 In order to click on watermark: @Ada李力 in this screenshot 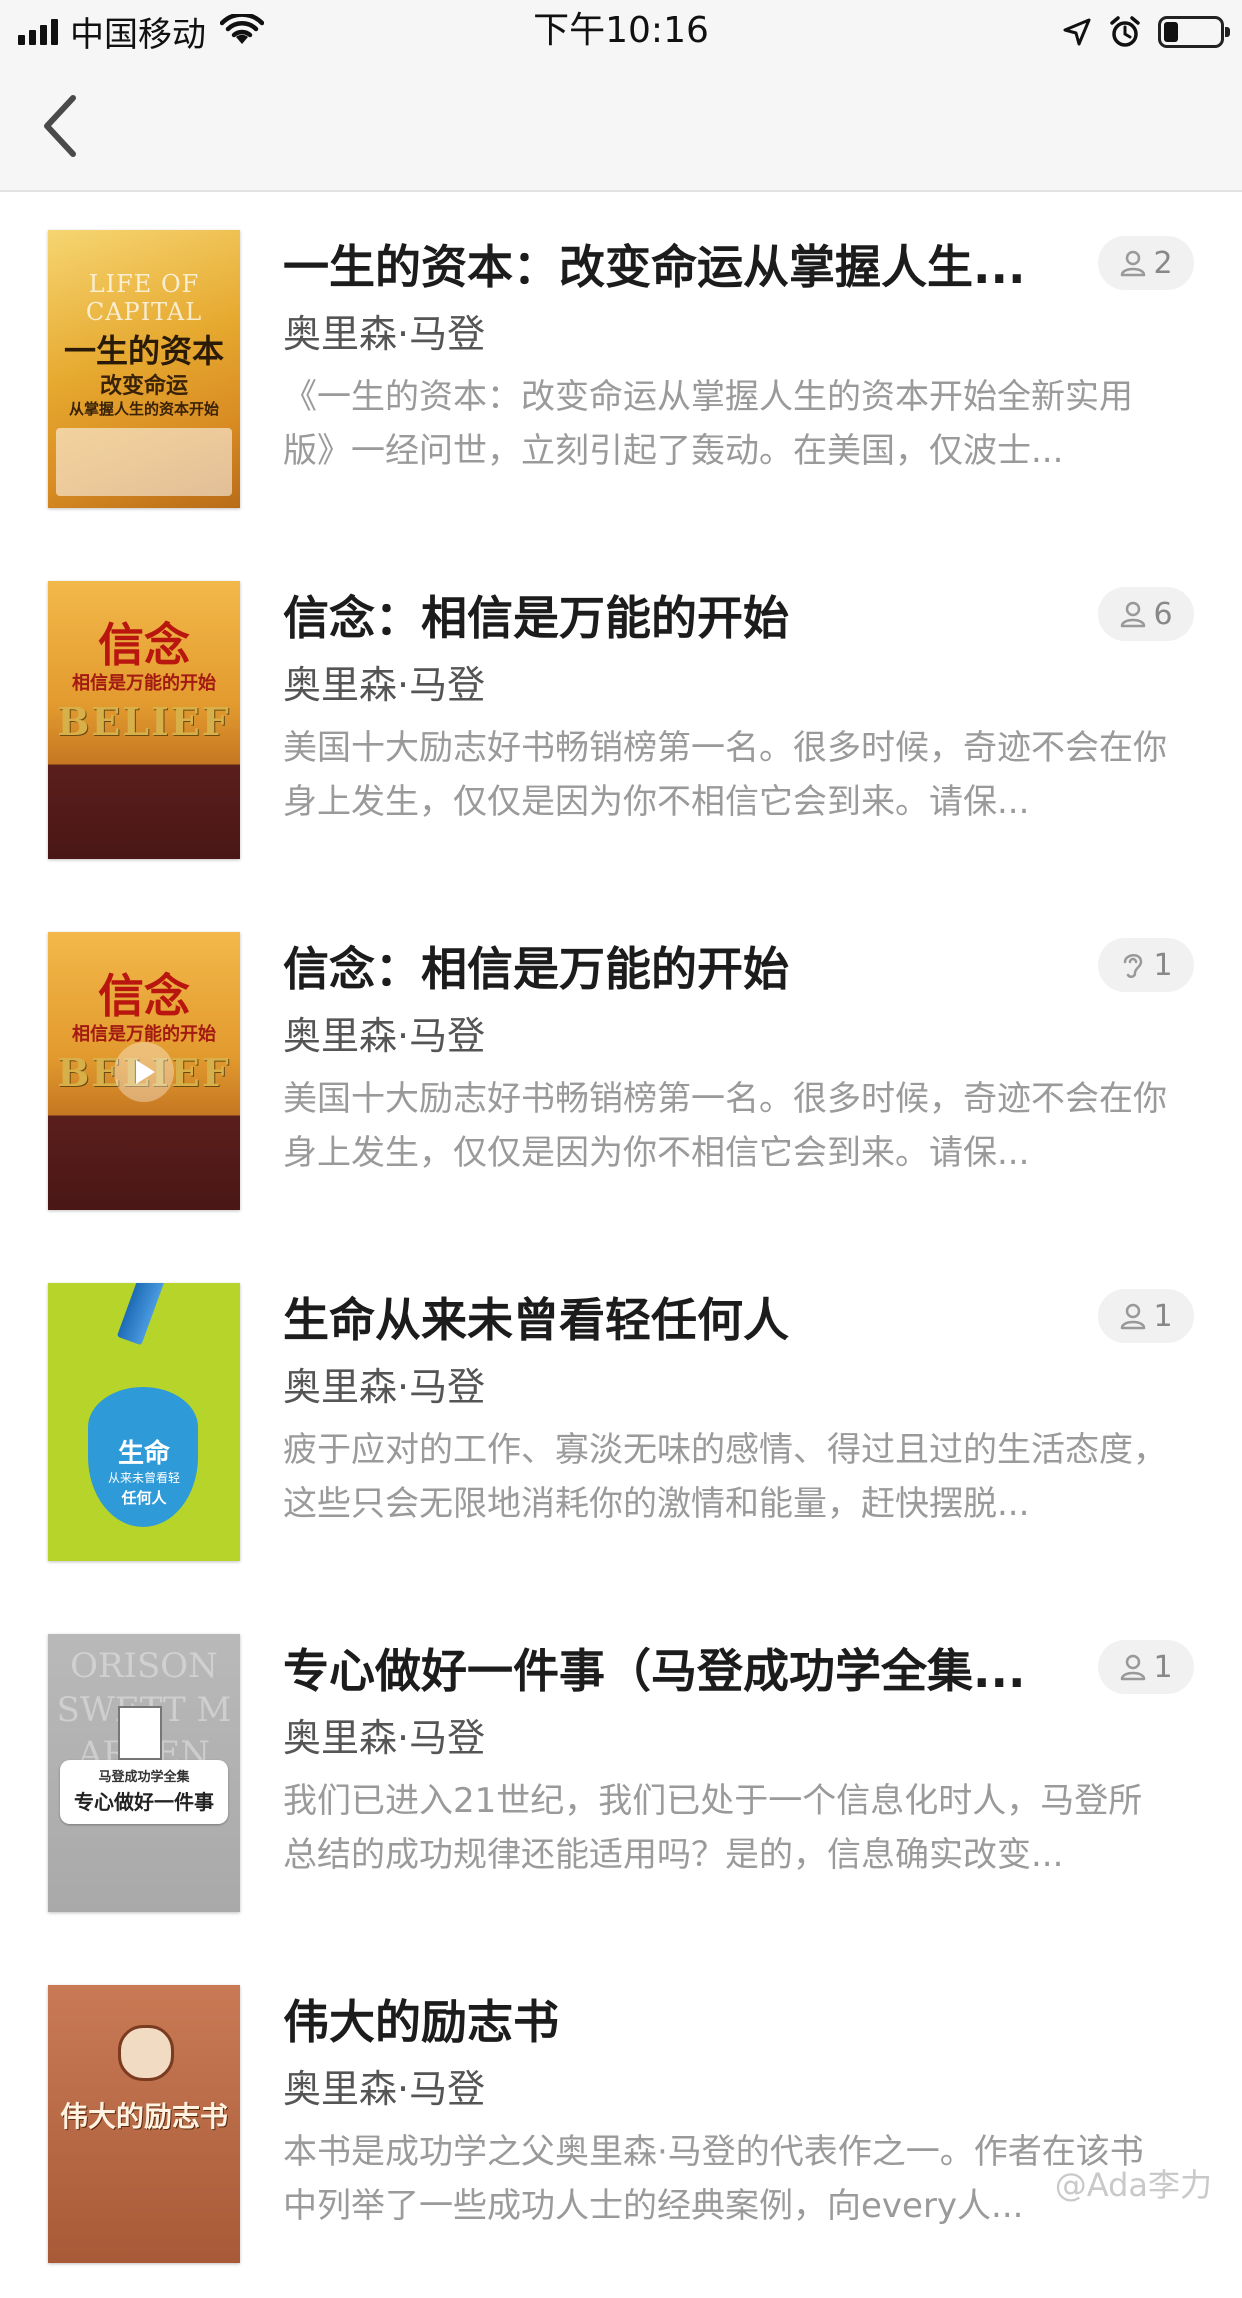, I will do `click(1133, 2185)`.